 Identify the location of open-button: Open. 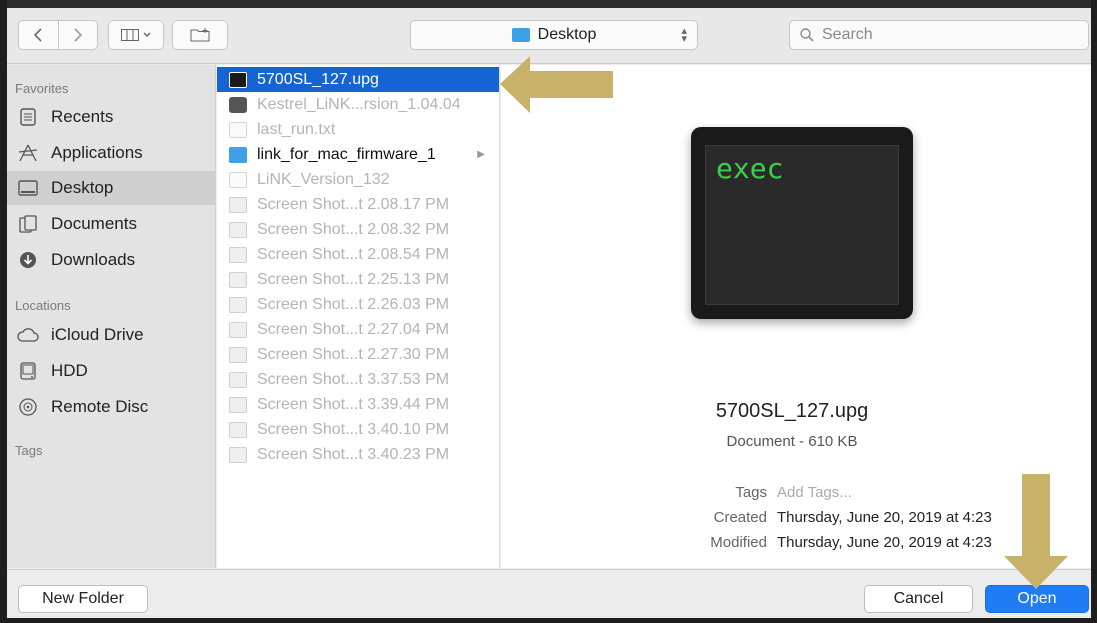
(1037, 599).